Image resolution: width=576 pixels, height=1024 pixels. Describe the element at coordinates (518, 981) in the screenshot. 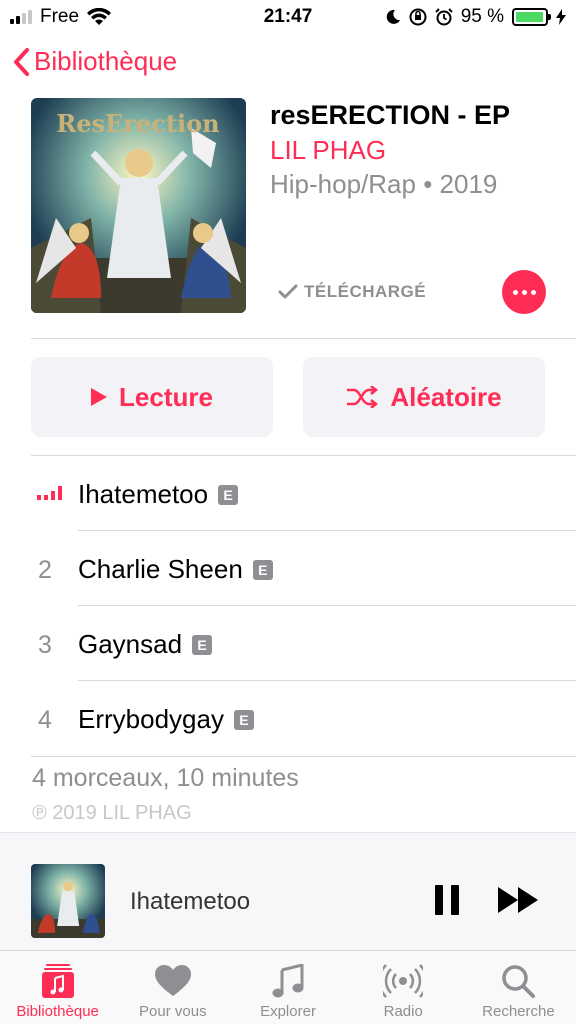

I see `search-icon` at that location.